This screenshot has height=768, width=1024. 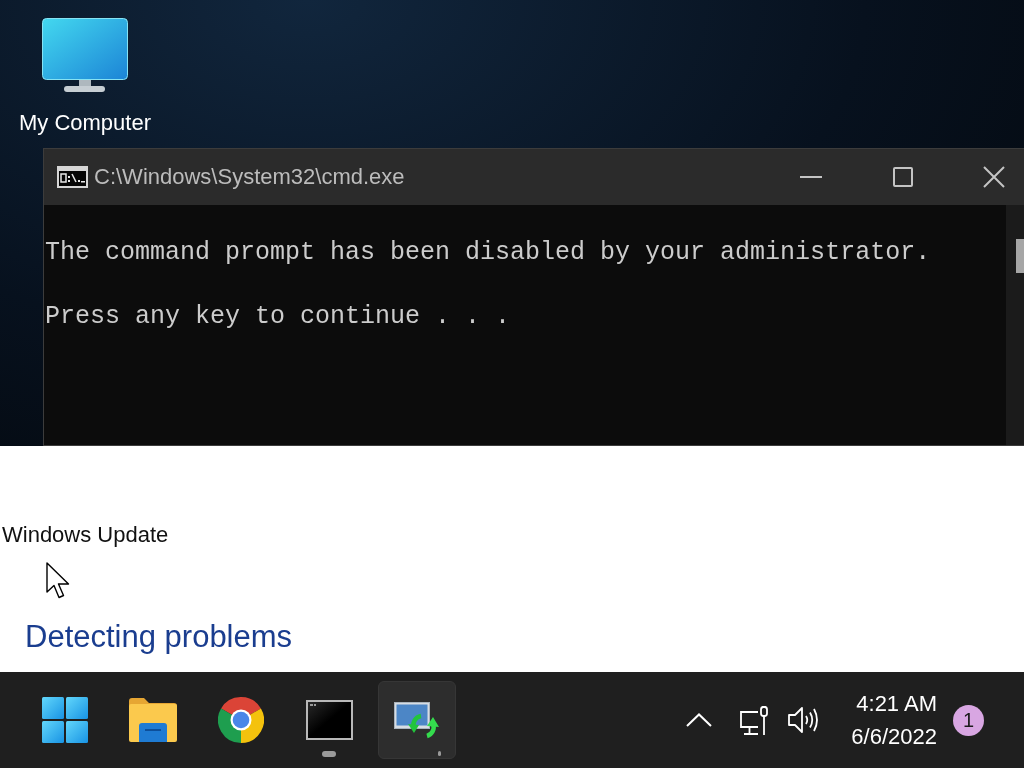 I want to click on console-app-icon, so click(x=72, y=177).